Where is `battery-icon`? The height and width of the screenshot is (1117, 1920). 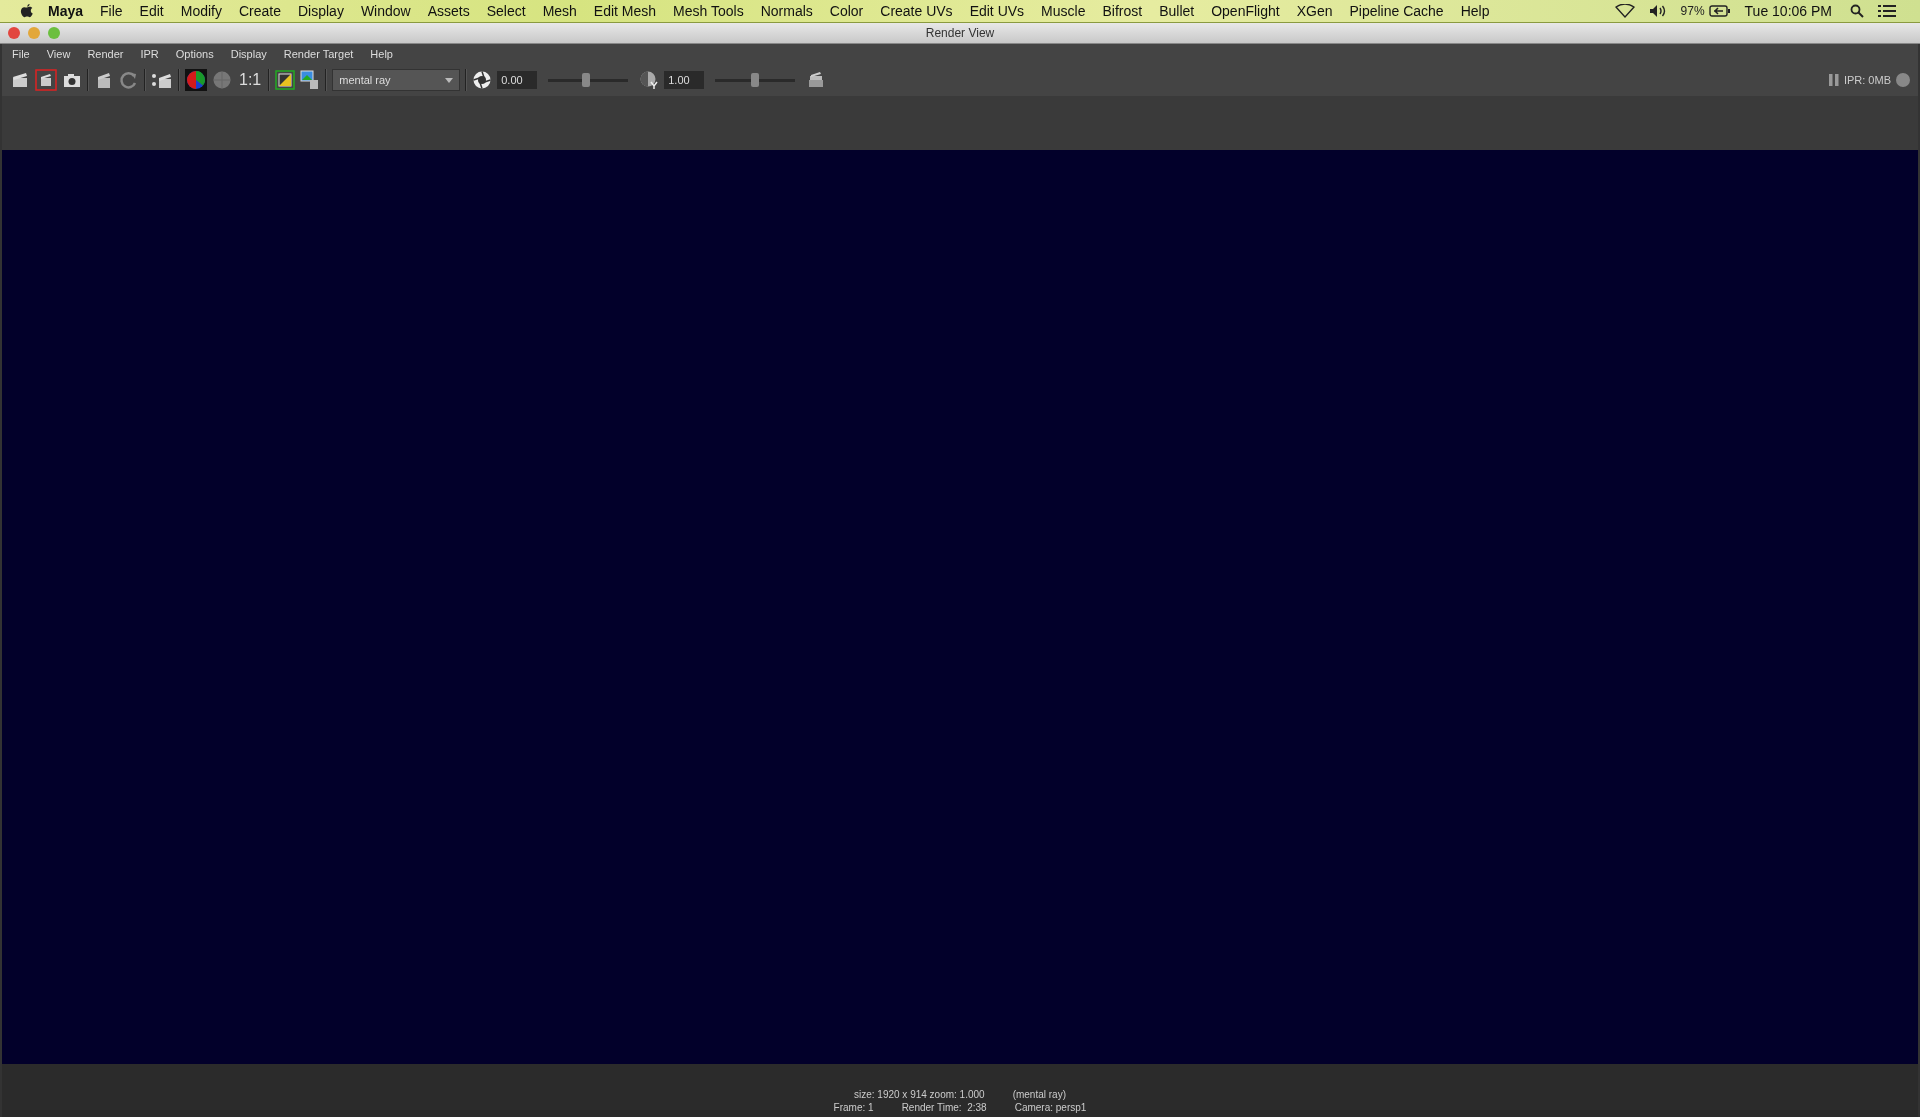
battery-icon is located at coordinates (1719, 11).